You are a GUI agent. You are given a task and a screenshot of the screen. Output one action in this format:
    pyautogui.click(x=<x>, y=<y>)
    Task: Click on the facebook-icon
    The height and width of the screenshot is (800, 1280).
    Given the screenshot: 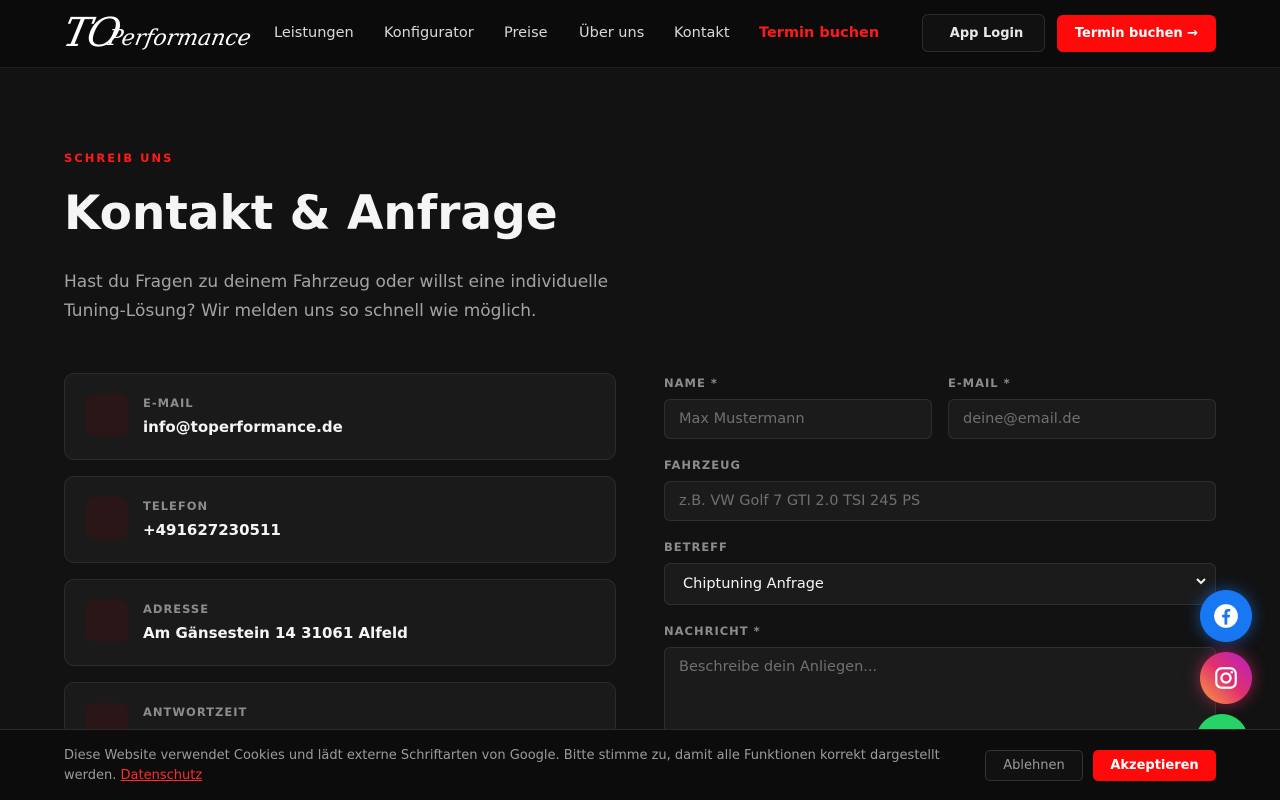 What is the action you would take?
    pyautogui.click(x=1226, y=616)
    